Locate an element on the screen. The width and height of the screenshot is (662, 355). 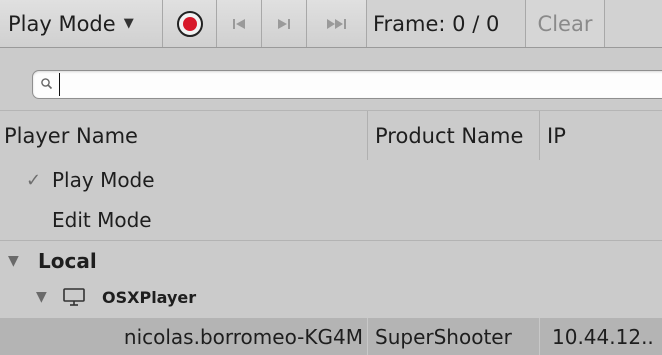
clear-button: Clear is located at coordinates (565, 23).